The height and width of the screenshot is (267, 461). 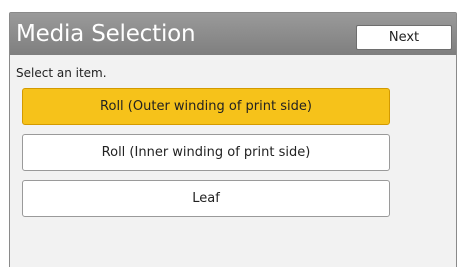 I want to click on option-roll-inner-winding: Roll (Inner winding of print side), so click(x=206, y=152).